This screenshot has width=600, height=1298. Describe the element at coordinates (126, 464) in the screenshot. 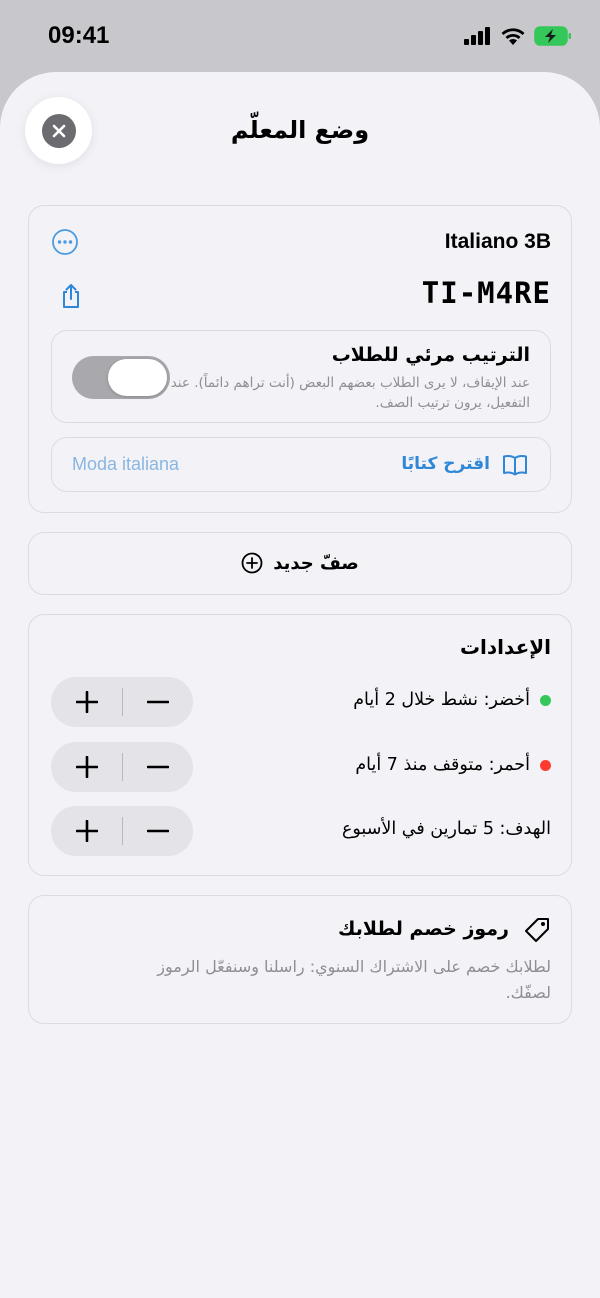

I see `book-title-value: Moda italiana` at that location.